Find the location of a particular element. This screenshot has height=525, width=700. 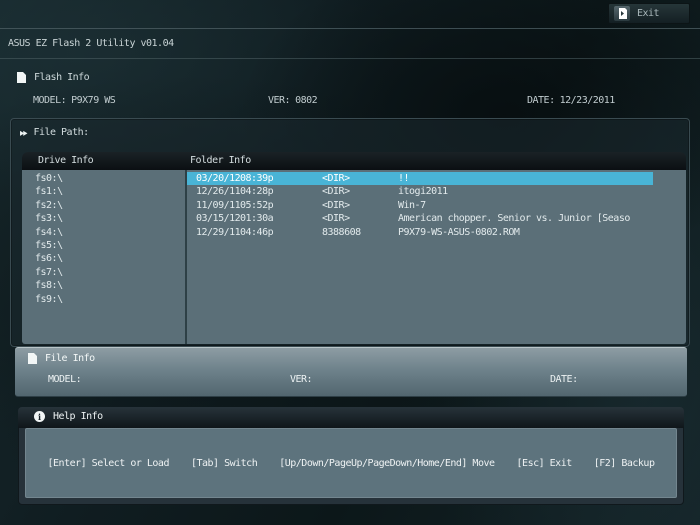

flash-model-field: MODEL: P9X79 WS is located at coordinates (74, 100).